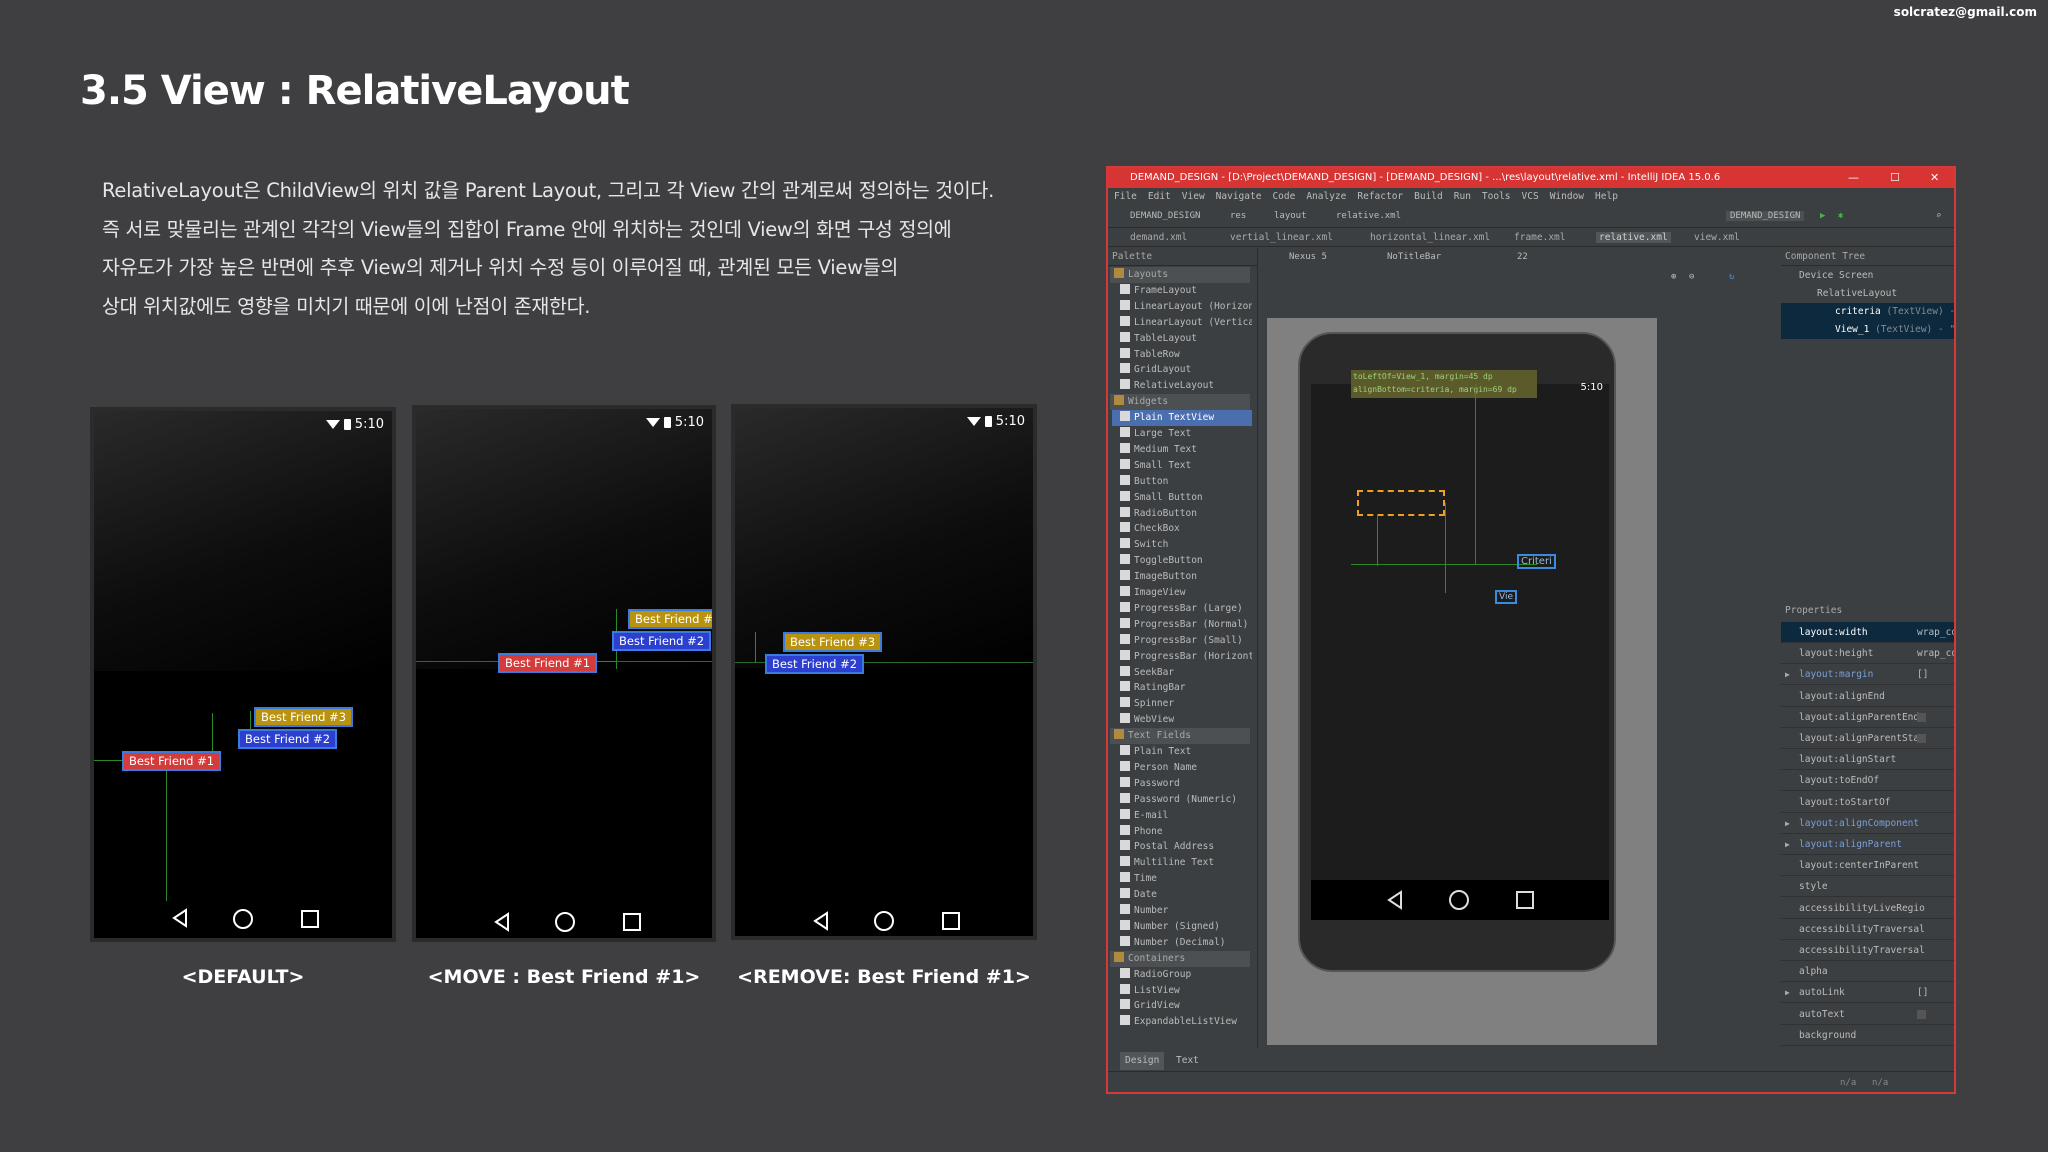 Image resolution: width=2048 pixels, height=1152 pixels. I want to click on palette-item: ImageView, so click(1182, 593).